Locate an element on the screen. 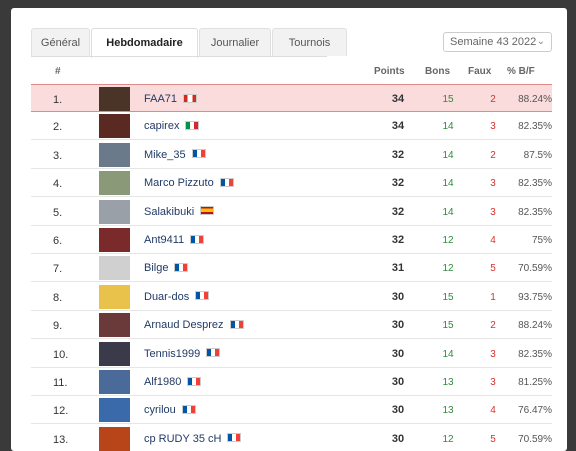  player-name: FAA71 is located at coordinates (171, 99).